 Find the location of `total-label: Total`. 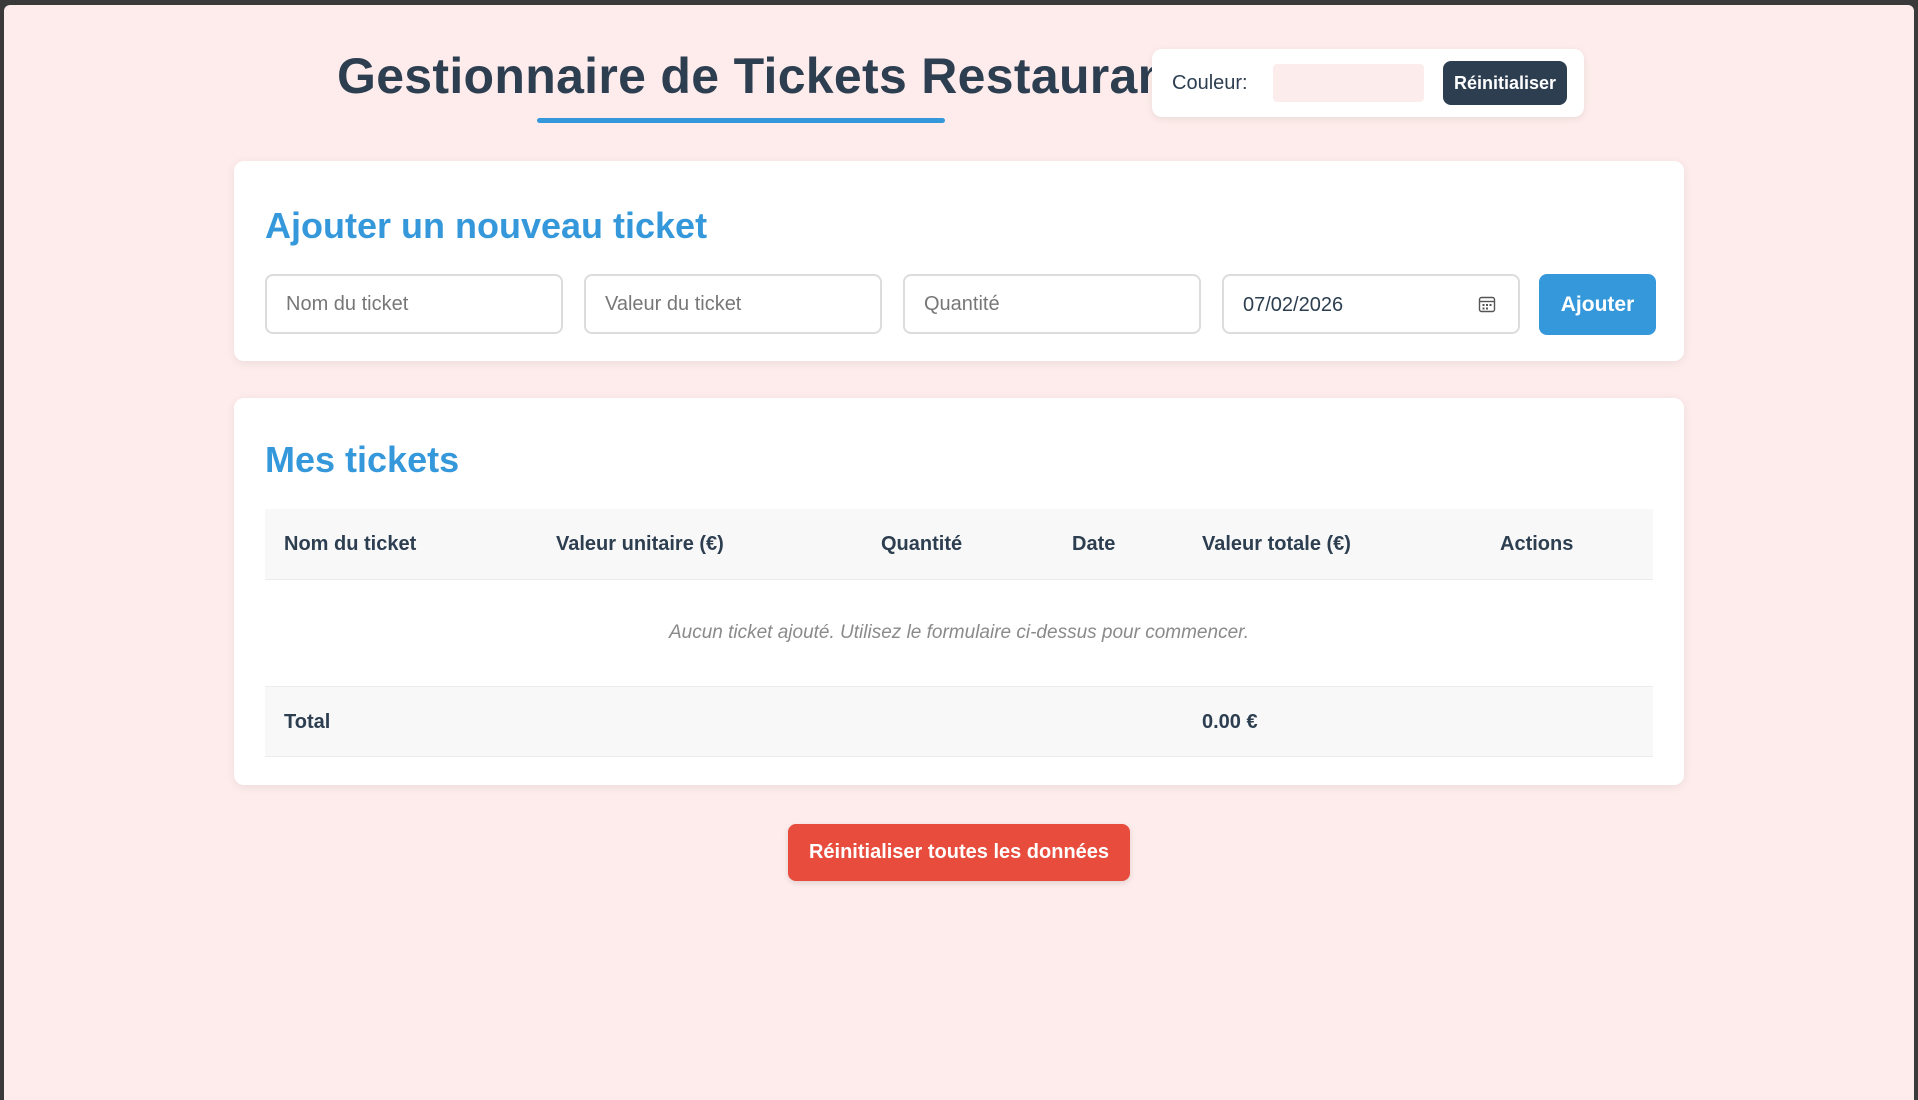

total-label: Total is located at coordinates (307, 722).